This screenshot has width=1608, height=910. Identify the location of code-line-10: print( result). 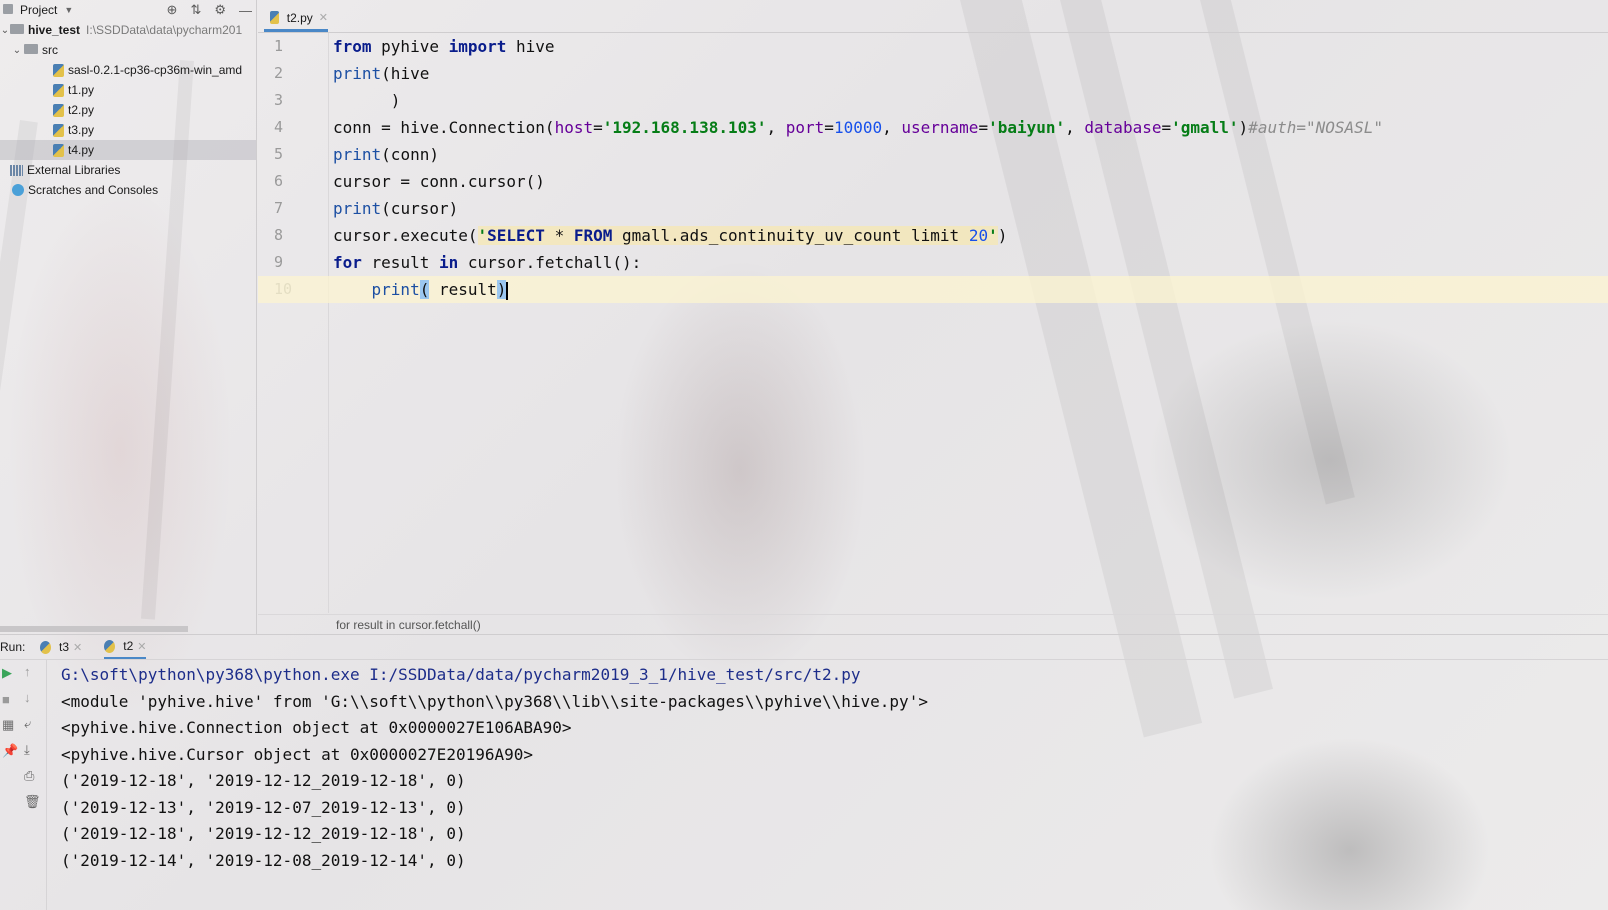
(933, 289).